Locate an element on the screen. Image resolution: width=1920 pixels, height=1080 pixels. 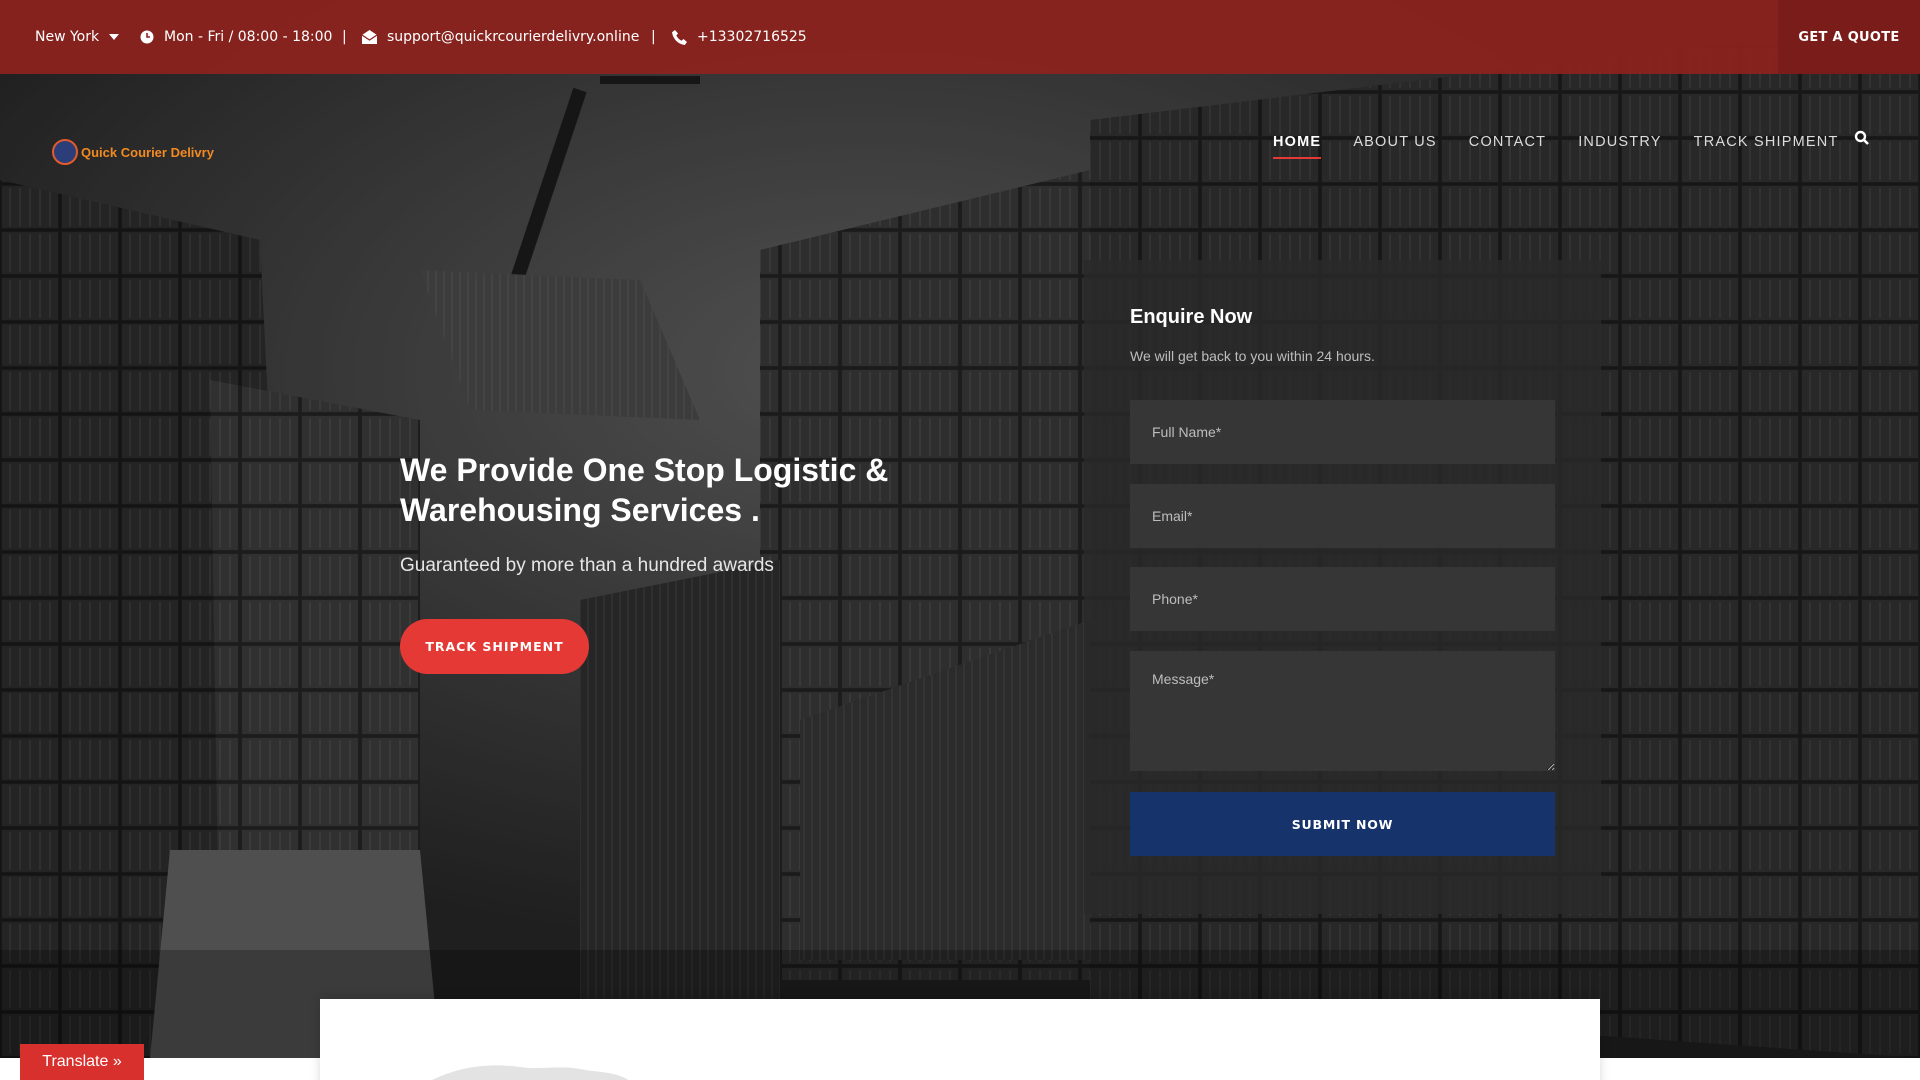
support-email-link: support@quickrcourierdelivry.online is located at coordinates (500, 37).